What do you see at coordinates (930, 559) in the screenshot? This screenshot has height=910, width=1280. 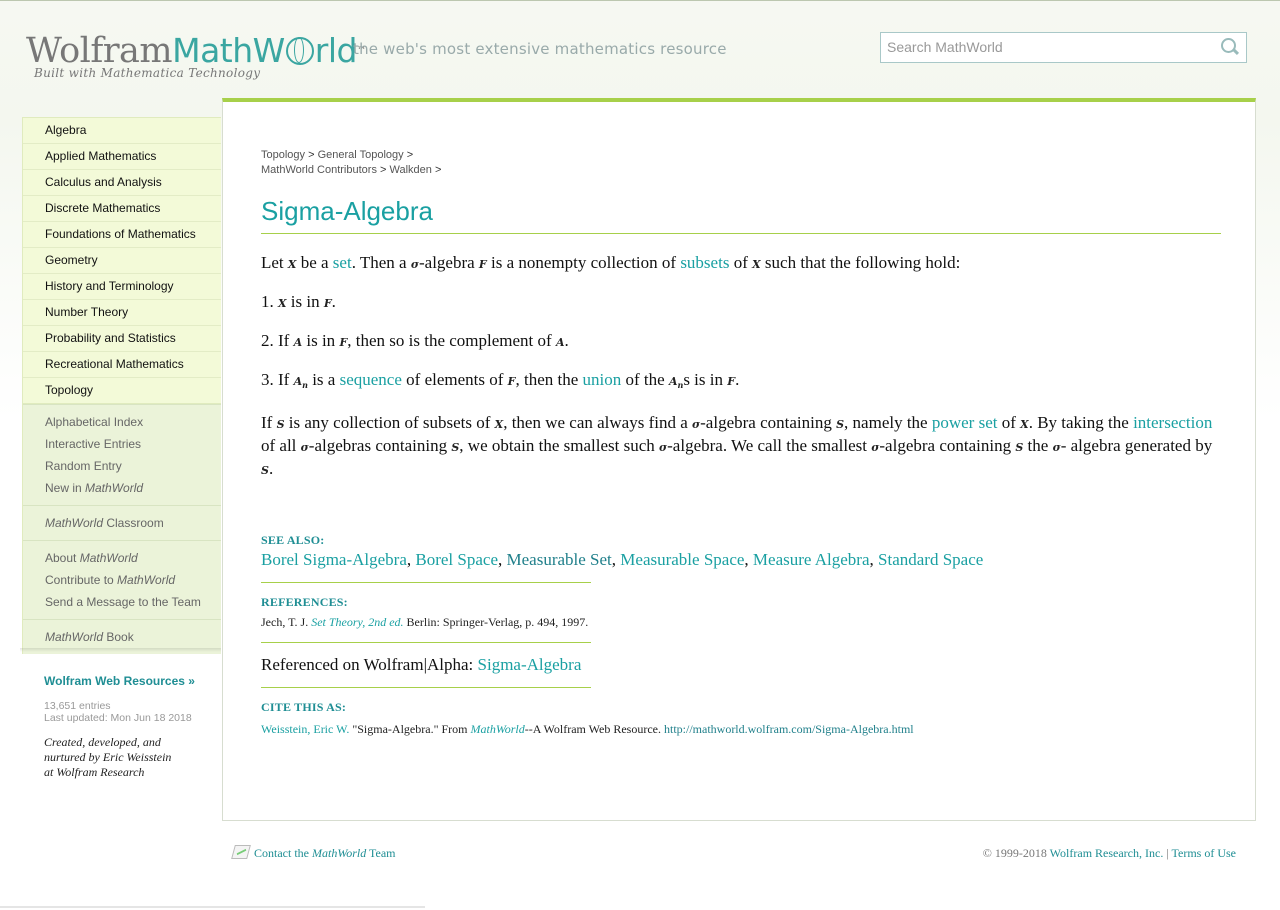 I see `see-also-standard-space: Standard Space` at bounding box center [930, 559].